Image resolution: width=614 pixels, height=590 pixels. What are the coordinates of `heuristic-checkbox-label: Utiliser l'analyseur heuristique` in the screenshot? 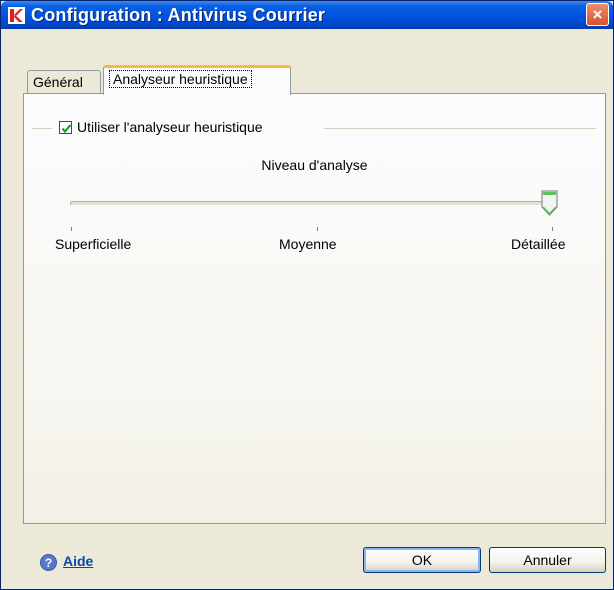 It's located at (170, 127).